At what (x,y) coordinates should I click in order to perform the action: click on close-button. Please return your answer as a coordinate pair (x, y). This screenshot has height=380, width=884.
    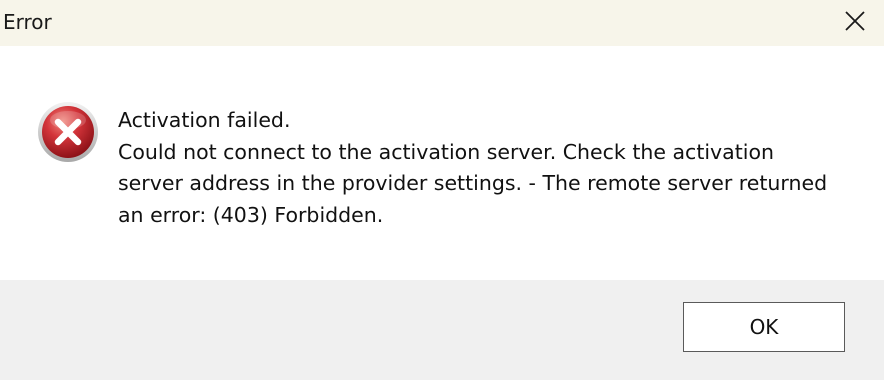
    Looking at the image, I should click on (854, 23).